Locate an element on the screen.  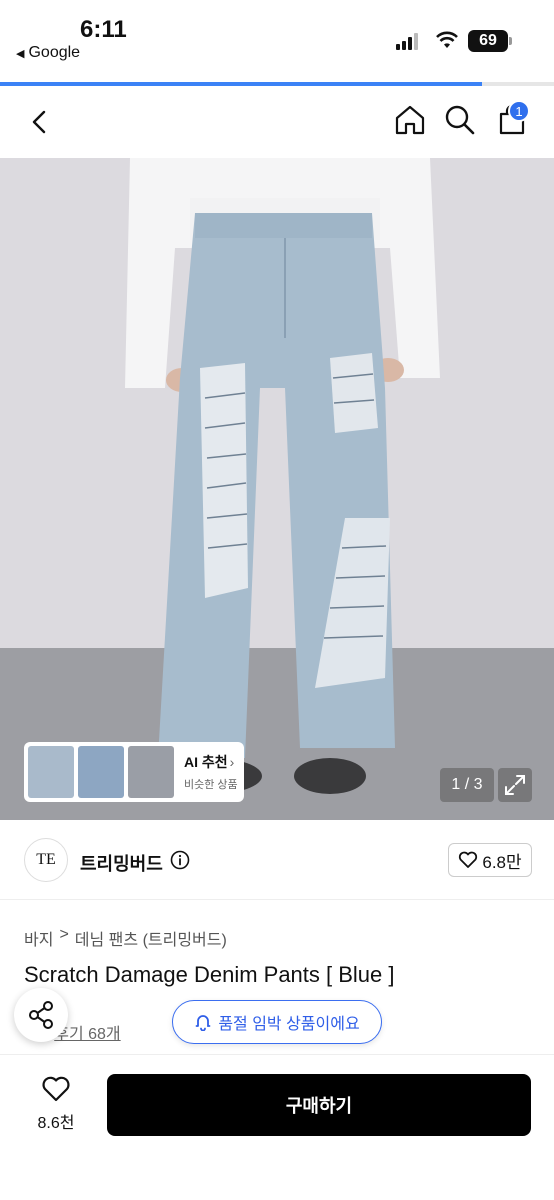
brand-like-count: 6.8만 is located at coordinates (502, 862).